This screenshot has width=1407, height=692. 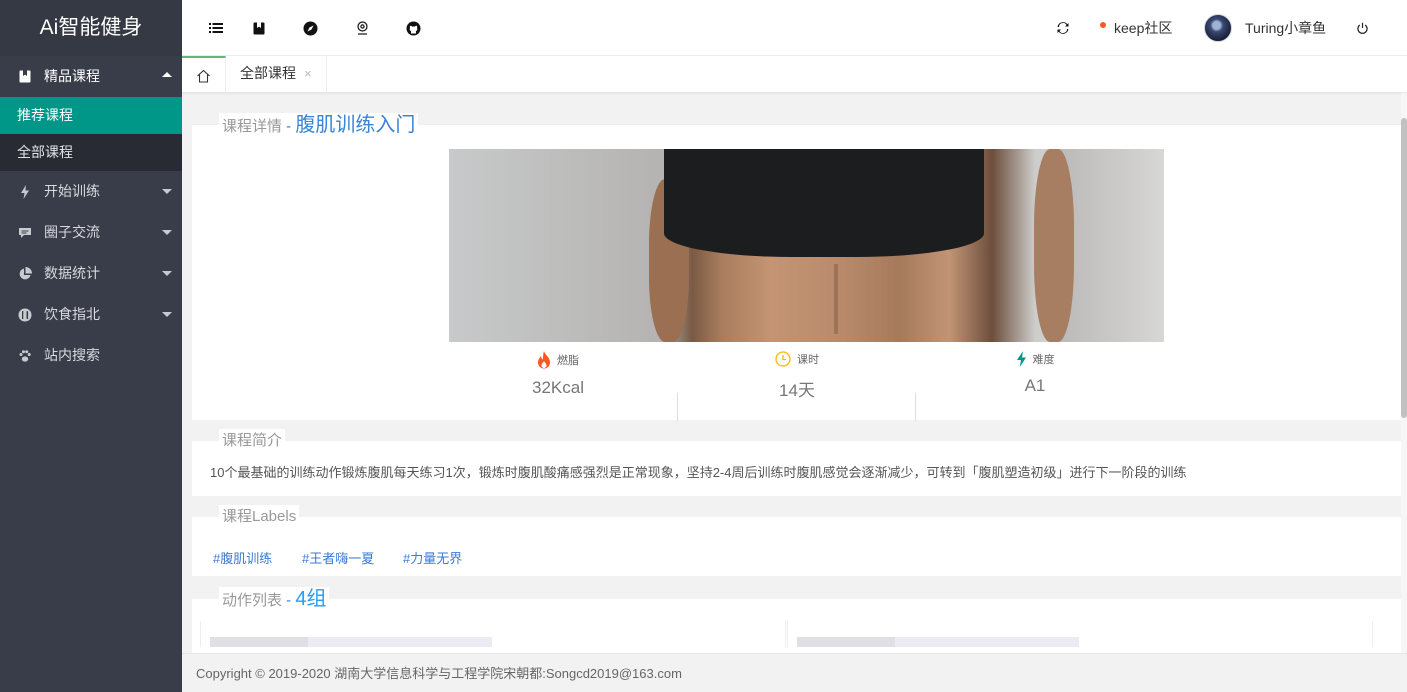 I want to click on scrollbar-thumb, so click(x=1404, y=268).